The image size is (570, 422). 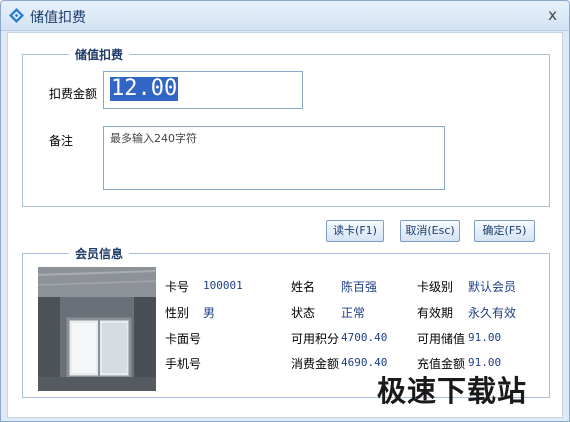 I want to click on site-watermark: 极速下载站, so click(x=452, y=391).